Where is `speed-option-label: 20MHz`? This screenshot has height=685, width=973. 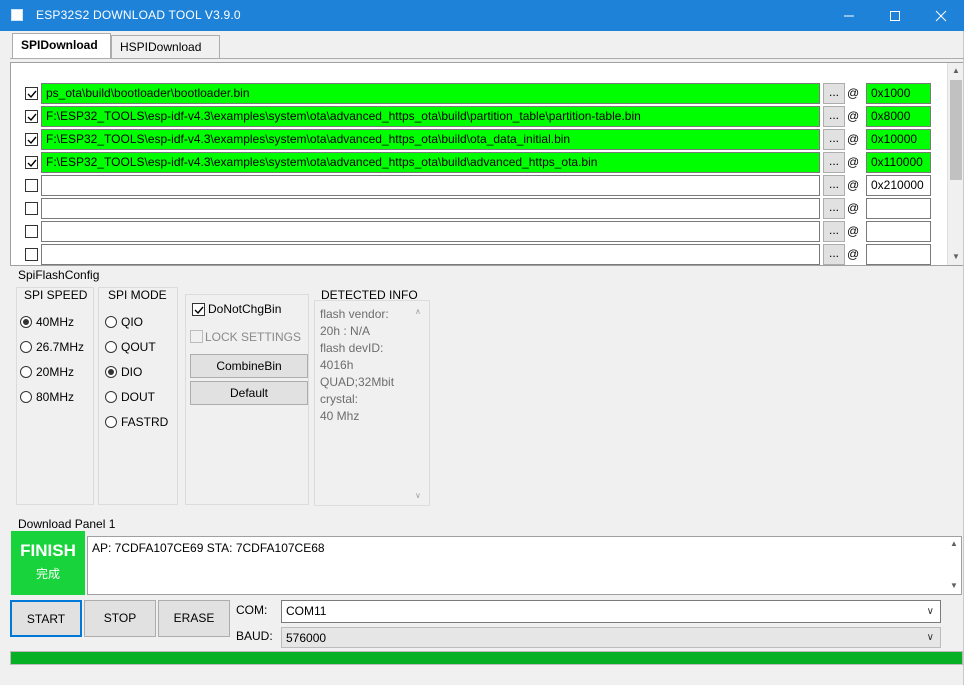
speed-option-label: 20MHz is located at coordinates (55, 372).